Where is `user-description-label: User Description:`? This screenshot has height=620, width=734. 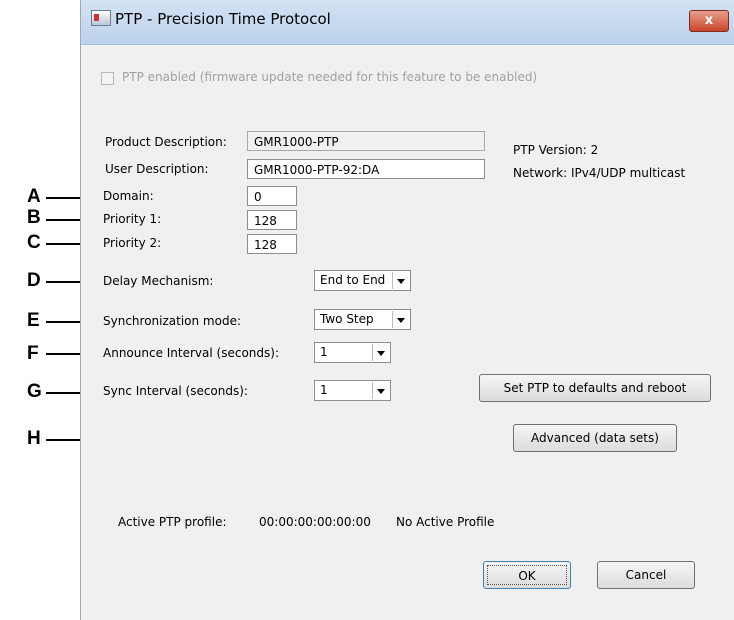 user-description-label: User Description: is located at coordinates (157, 169).